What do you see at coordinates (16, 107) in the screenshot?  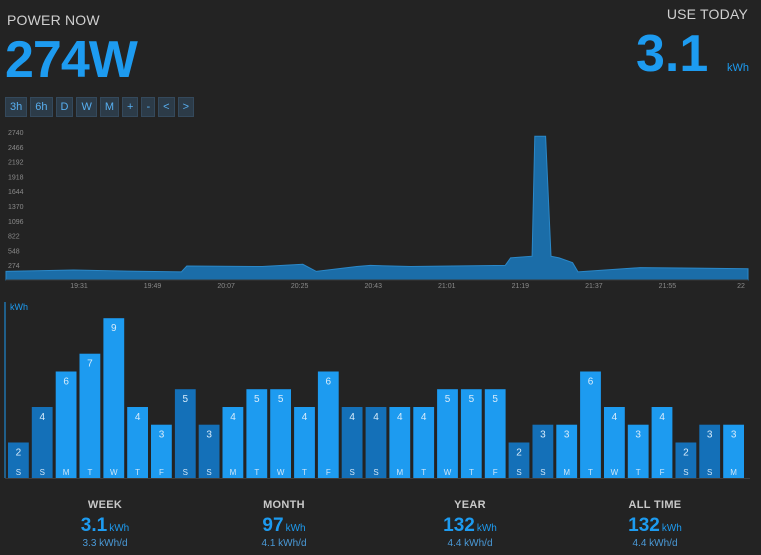 I see `range-3h-button: 3h` at bounding box center [16, 107].